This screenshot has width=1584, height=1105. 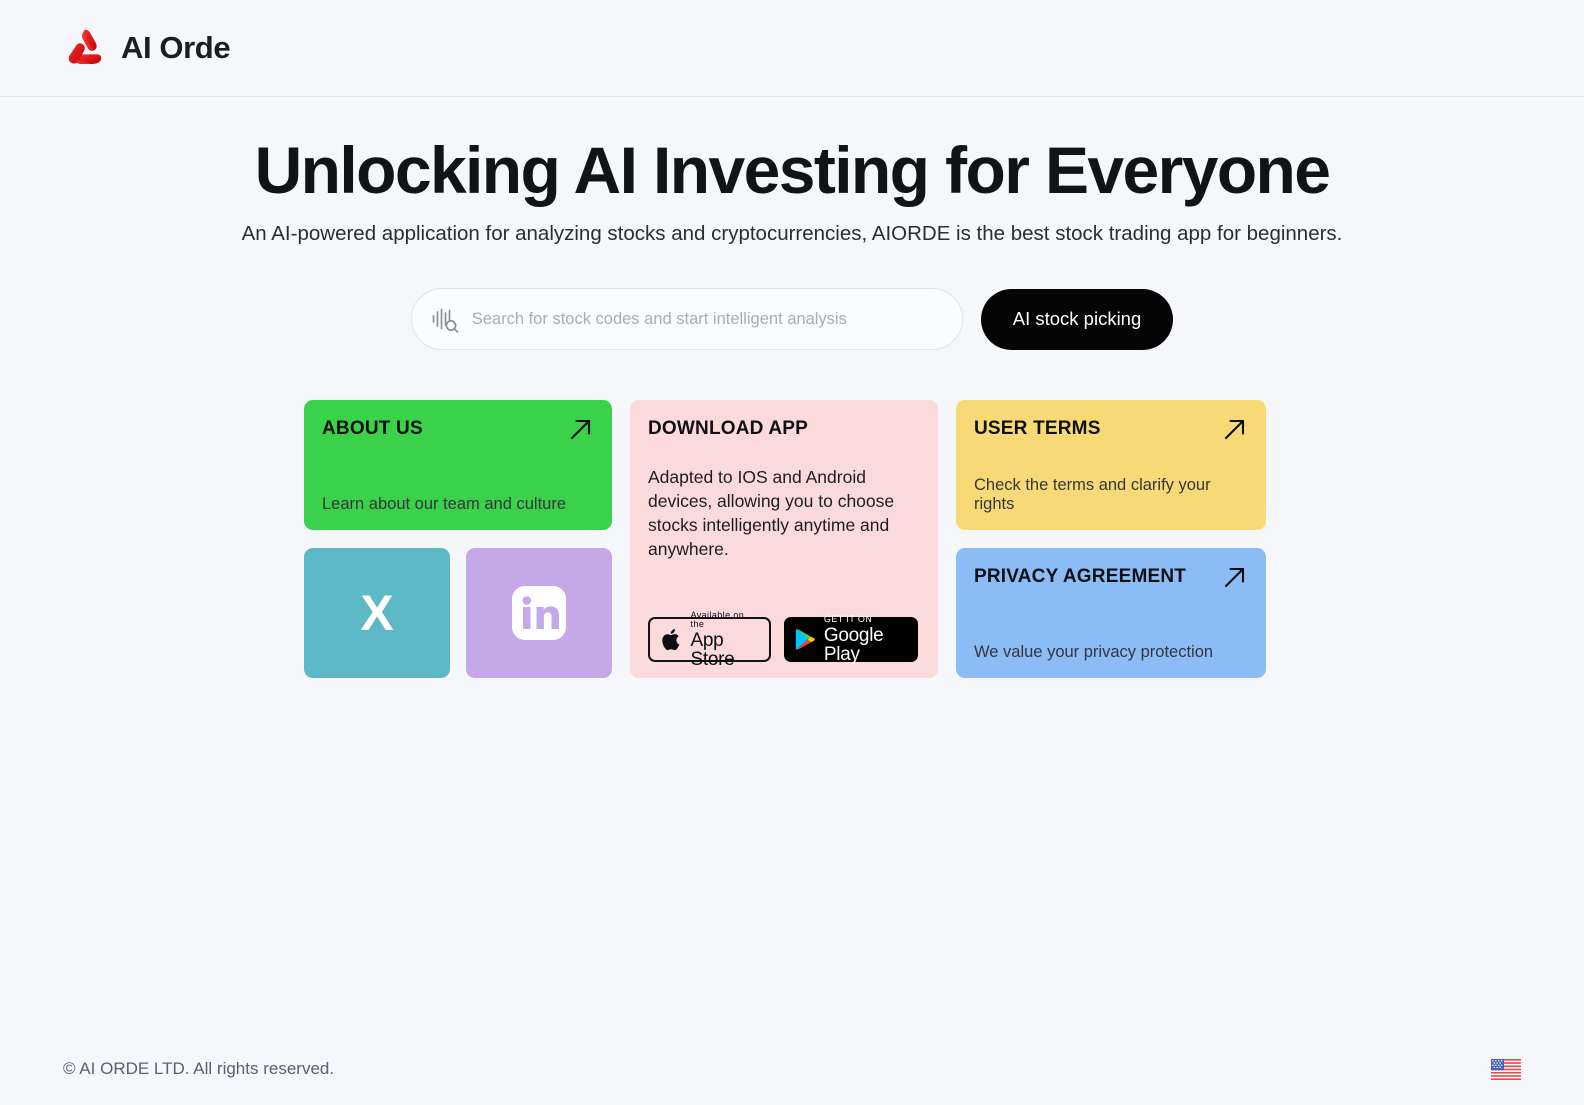 I want to click on search-box, so click(x=686, y=319).